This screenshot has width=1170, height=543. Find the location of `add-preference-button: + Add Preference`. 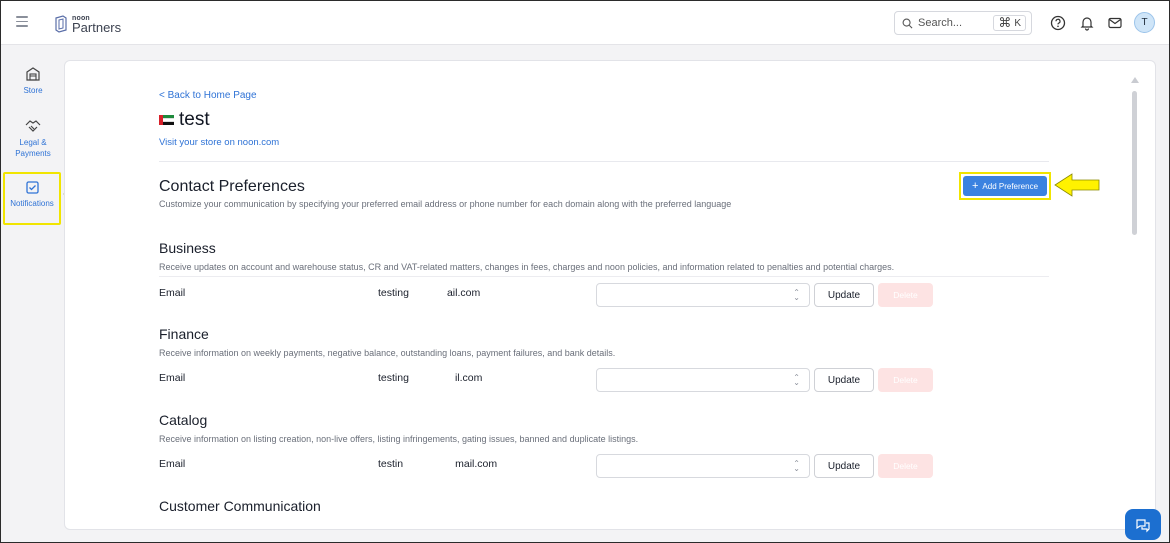

add-preference-button: + Add Preference is located at coordinates (1005, 186).